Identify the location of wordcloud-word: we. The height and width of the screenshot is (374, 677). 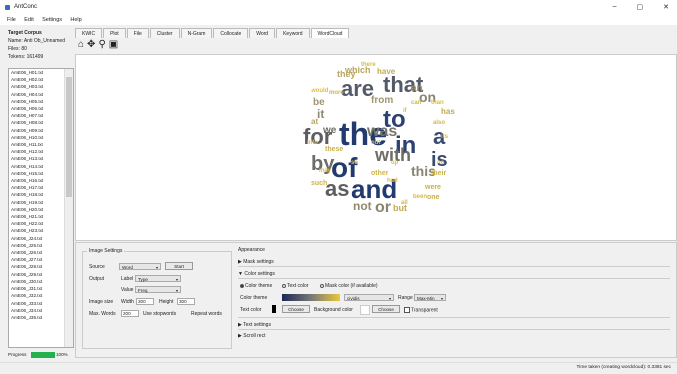
(330, 130).